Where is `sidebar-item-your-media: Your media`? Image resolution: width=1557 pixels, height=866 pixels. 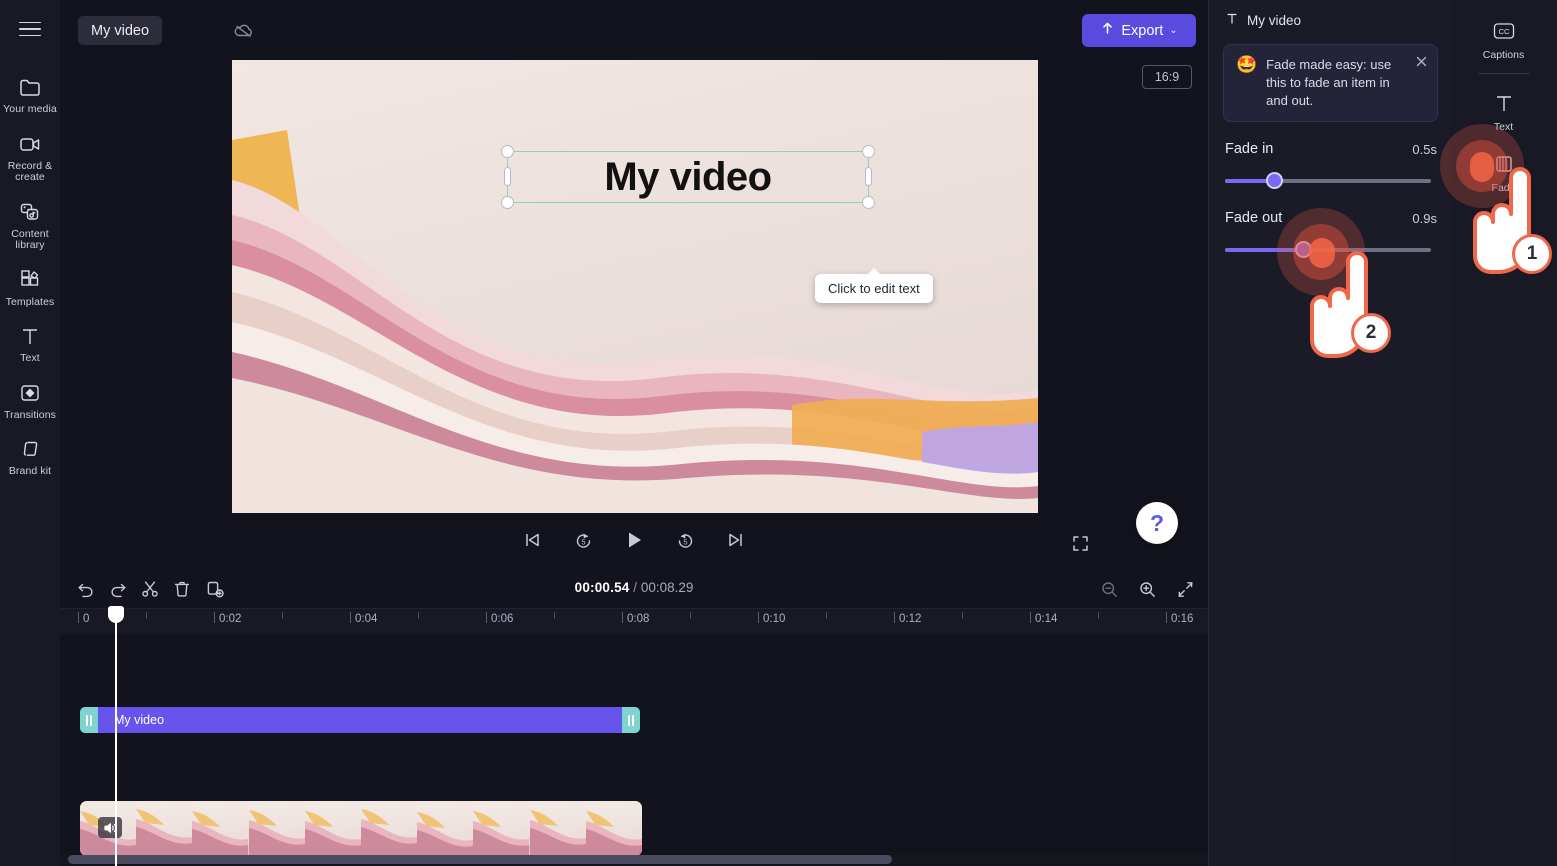
sidebar-item-your-media: Your media is located at coordinates (30, 94).